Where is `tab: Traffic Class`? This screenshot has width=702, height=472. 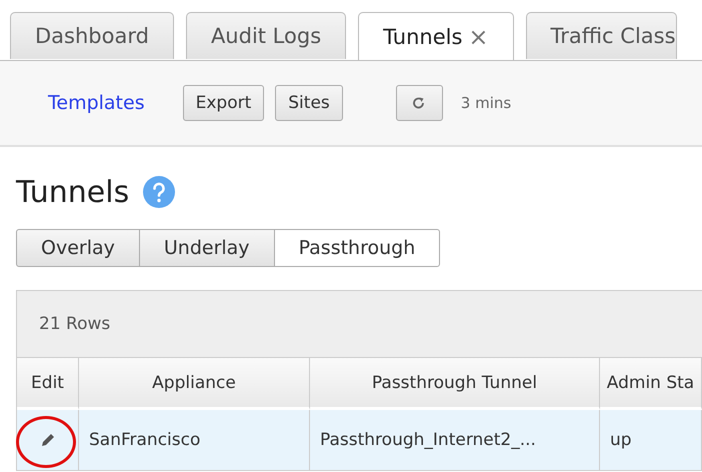
tab: Traffic Class is located at coordinates (601, 35).